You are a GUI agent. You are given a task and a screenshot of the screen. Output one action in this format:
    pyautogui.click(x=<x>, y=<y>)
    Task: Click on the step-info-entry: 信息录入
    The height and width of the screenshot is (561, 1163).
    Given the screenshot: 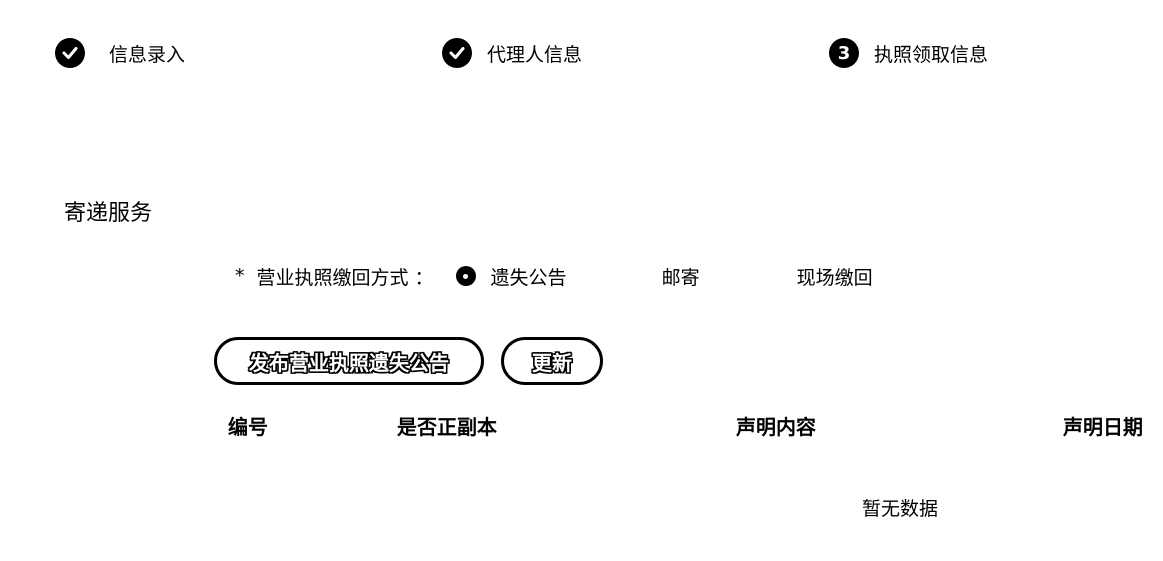 What is the action you would take?
    pyautogui.click(x=120, y=53)
    